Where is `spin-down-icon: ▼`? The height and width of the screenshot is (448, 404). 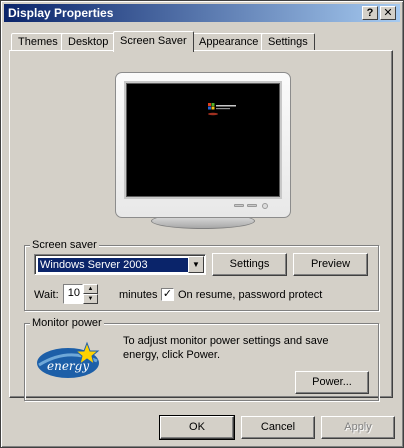 spin-down-icon: ▼ is located at coordinates (90, 299).